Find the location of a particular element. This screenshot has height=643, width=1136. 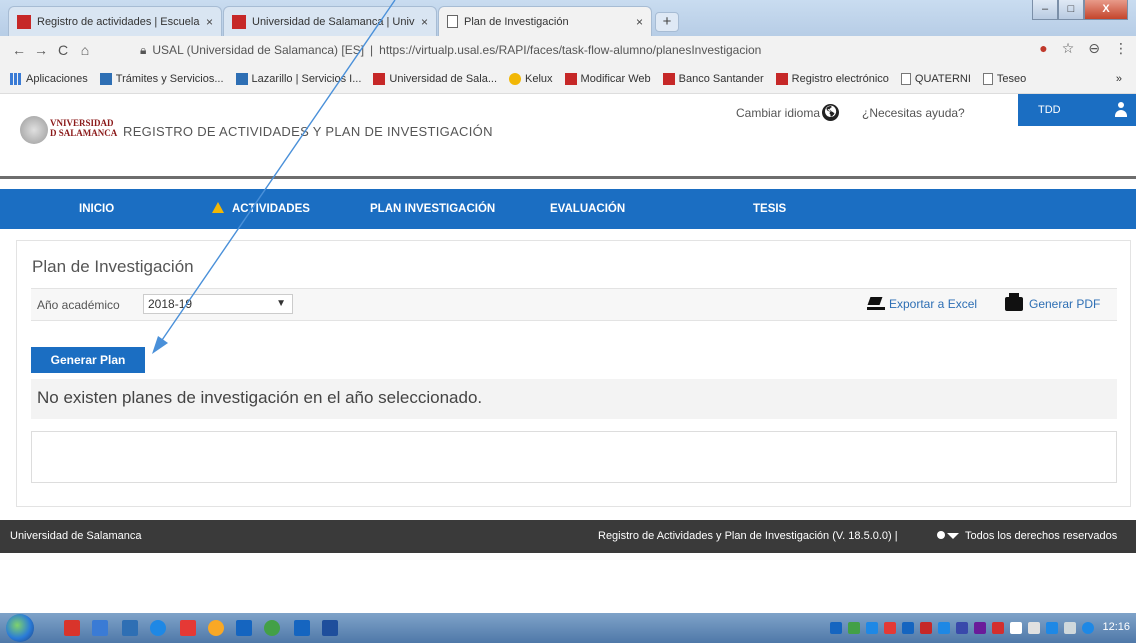

bookmark-apps: Aplicaciones is located at coordinates (49, 78).